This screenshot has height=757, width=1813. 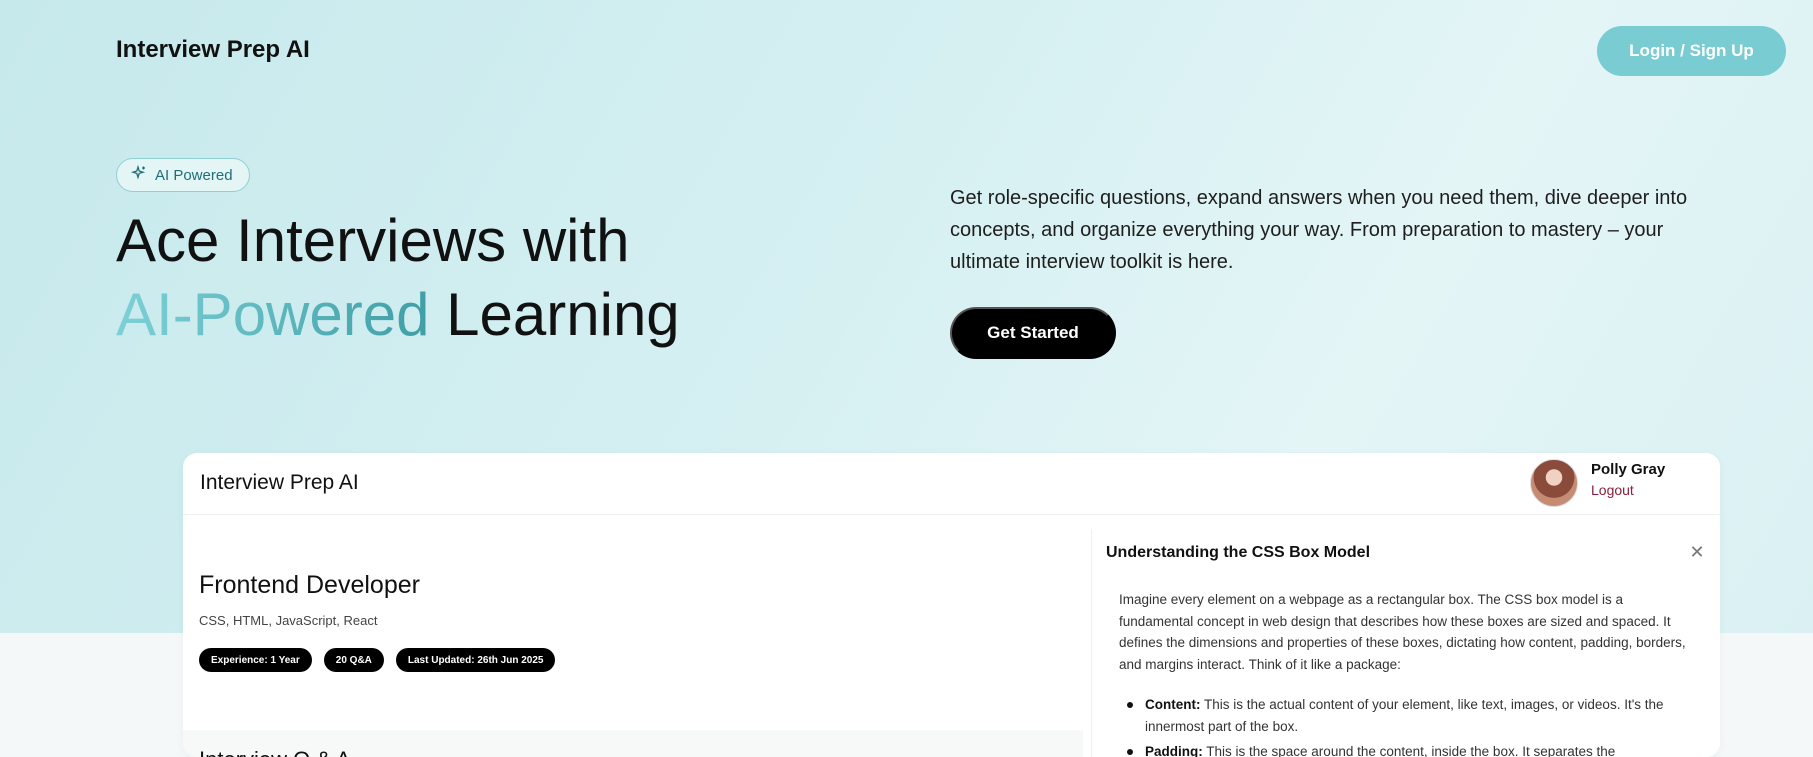 I want to click on top-navbar: Interview Prep AI Login / Sign Up, so click(x=906, y=52).